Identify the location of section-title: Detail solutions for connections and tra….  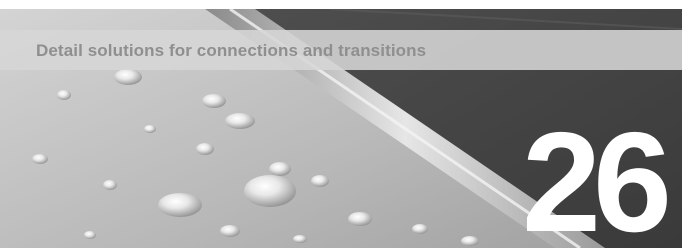
(231, 50).